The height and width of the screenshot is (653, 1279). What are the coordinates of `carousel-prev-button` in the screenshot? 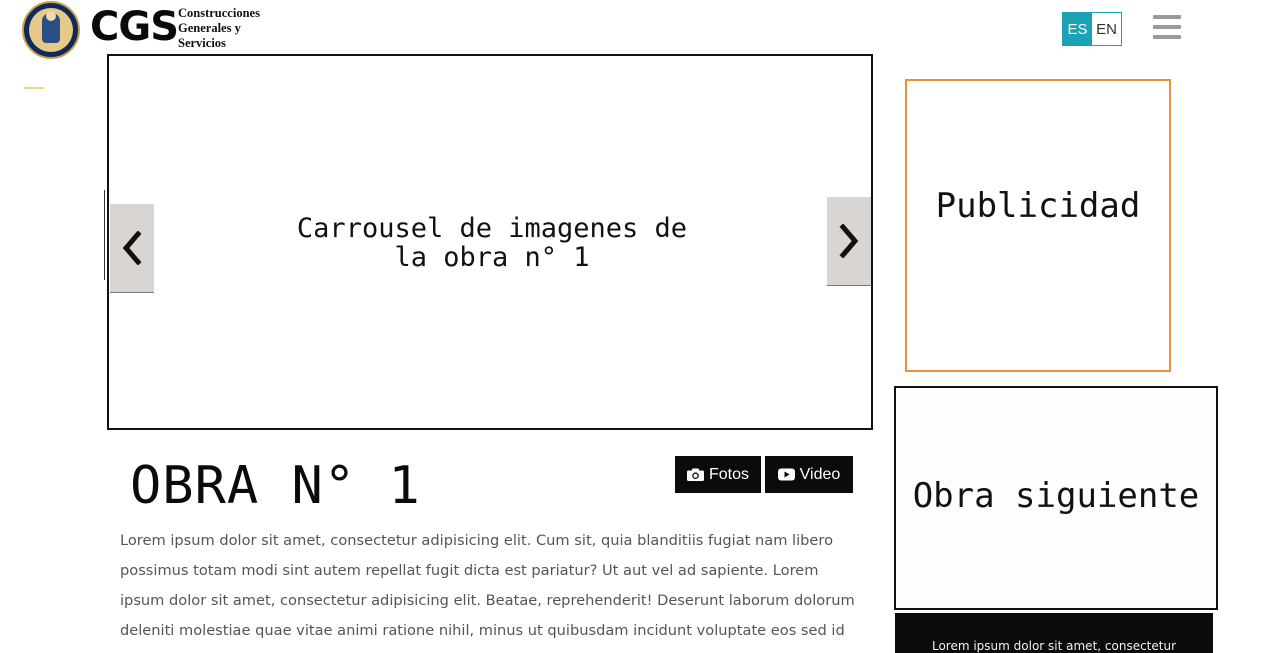 It's located at (132, 248).